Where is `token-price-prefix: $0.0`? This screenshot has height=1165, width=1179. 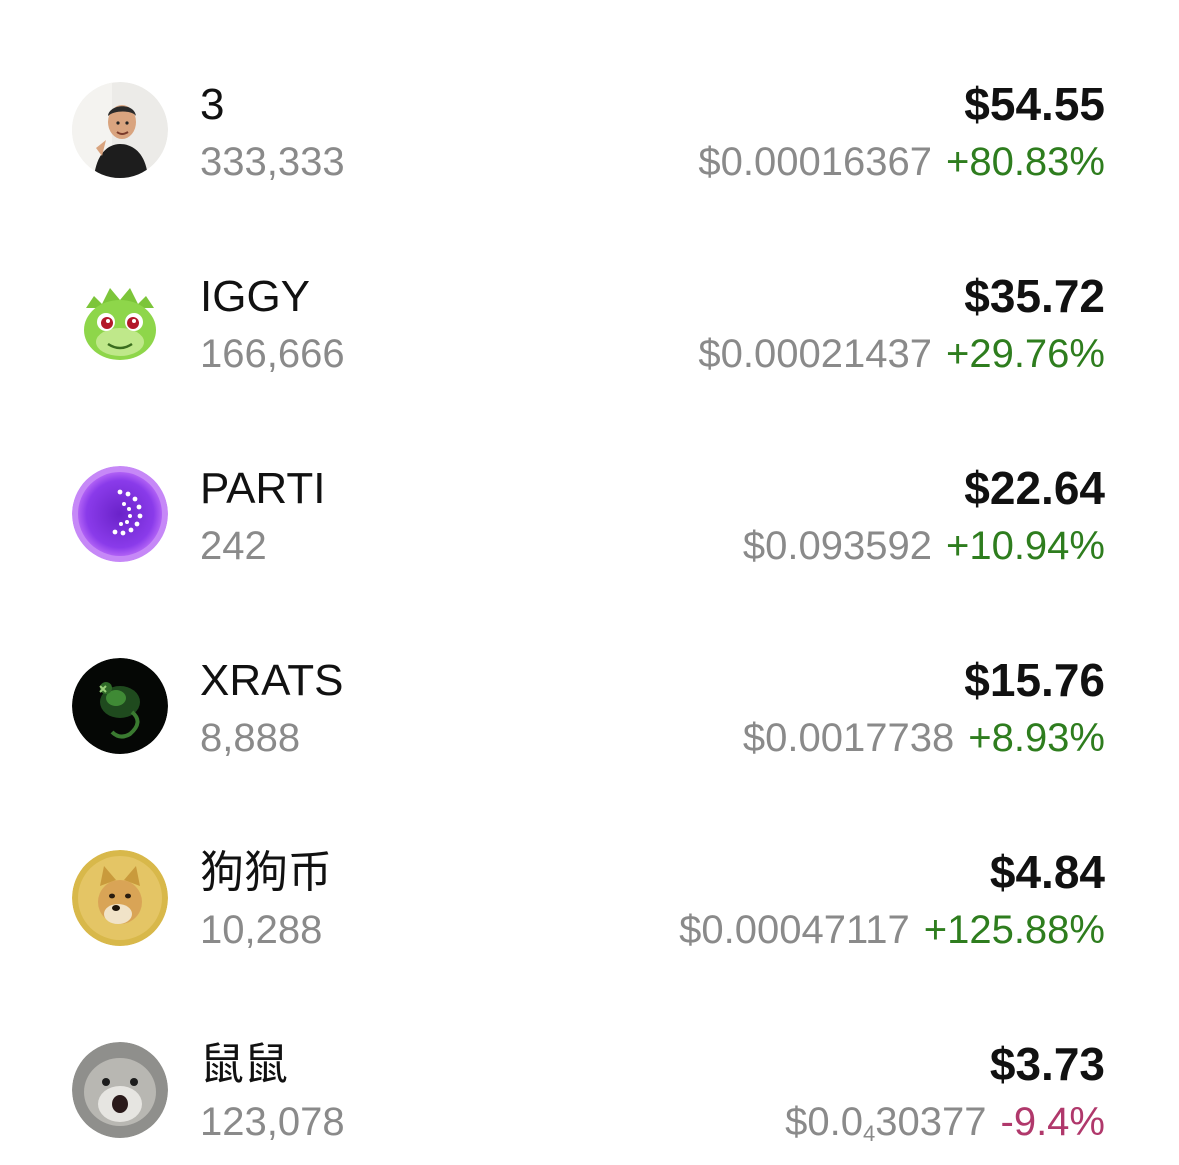 token-price-prefix: $0.0 is located at coordinates (824, 1122).